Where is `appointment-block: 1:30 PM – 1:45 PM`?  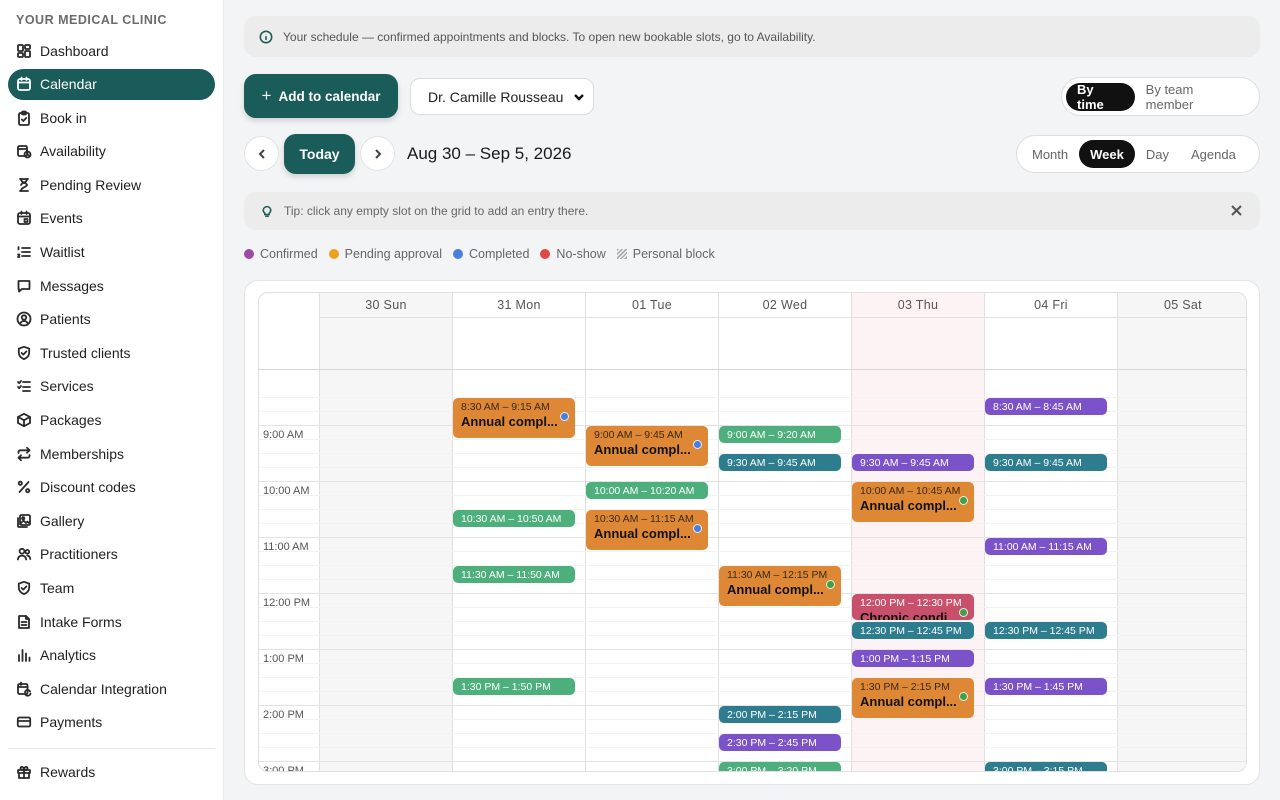 appointment-block: 1:30 PM – 1:45 PM is located at coordinates (1046, 686).